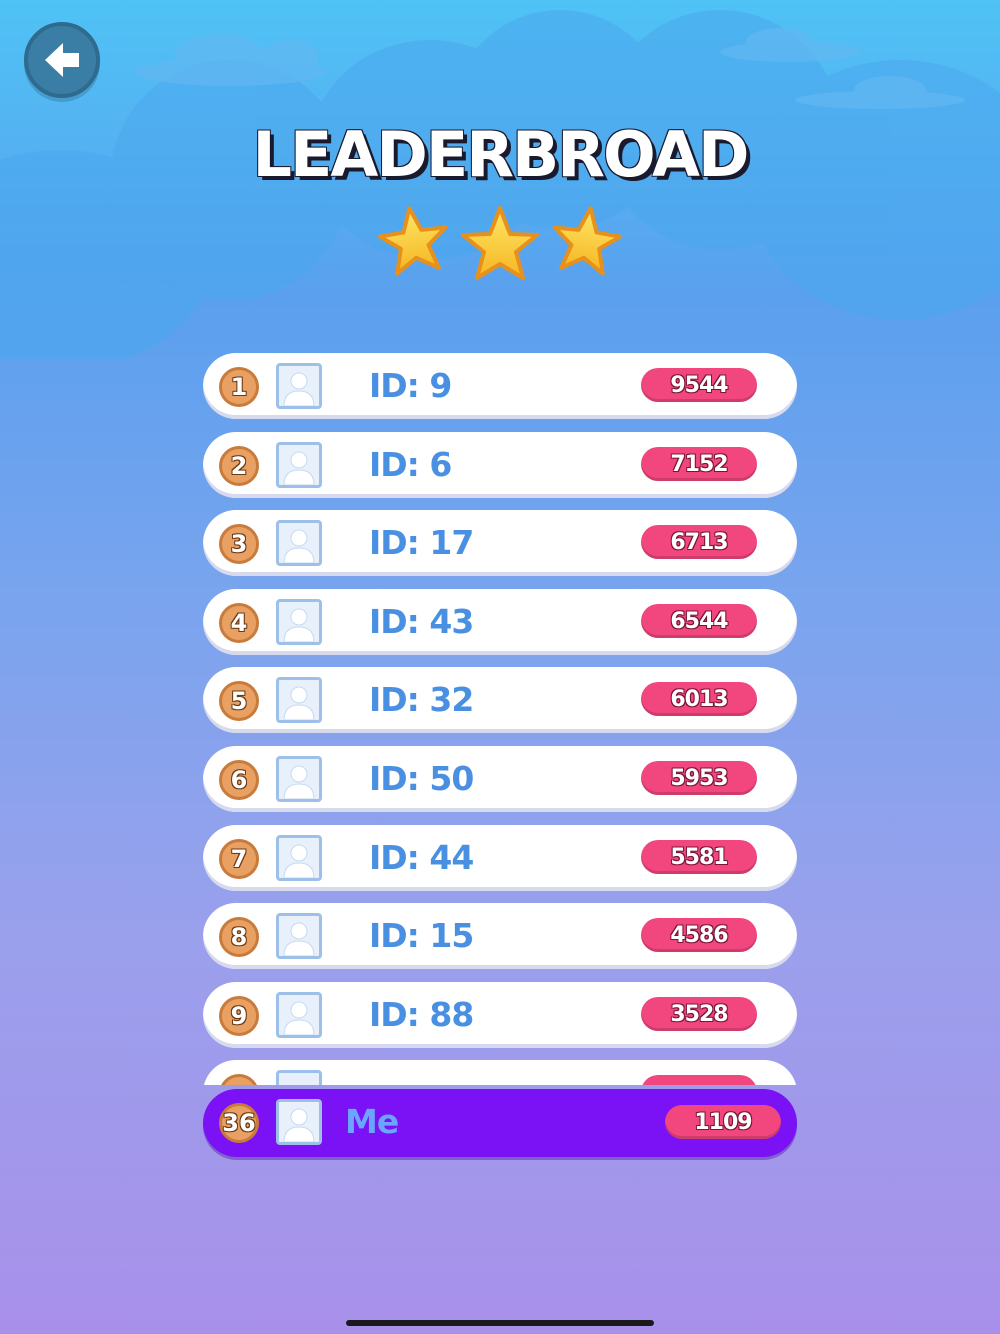 Image resolution: width=1000 pixels, height=1334 pixels. What do you see at coordinates (699, 935) in the screenshot?
I see `score-badge: 4586` at bounding box center [699, 935].